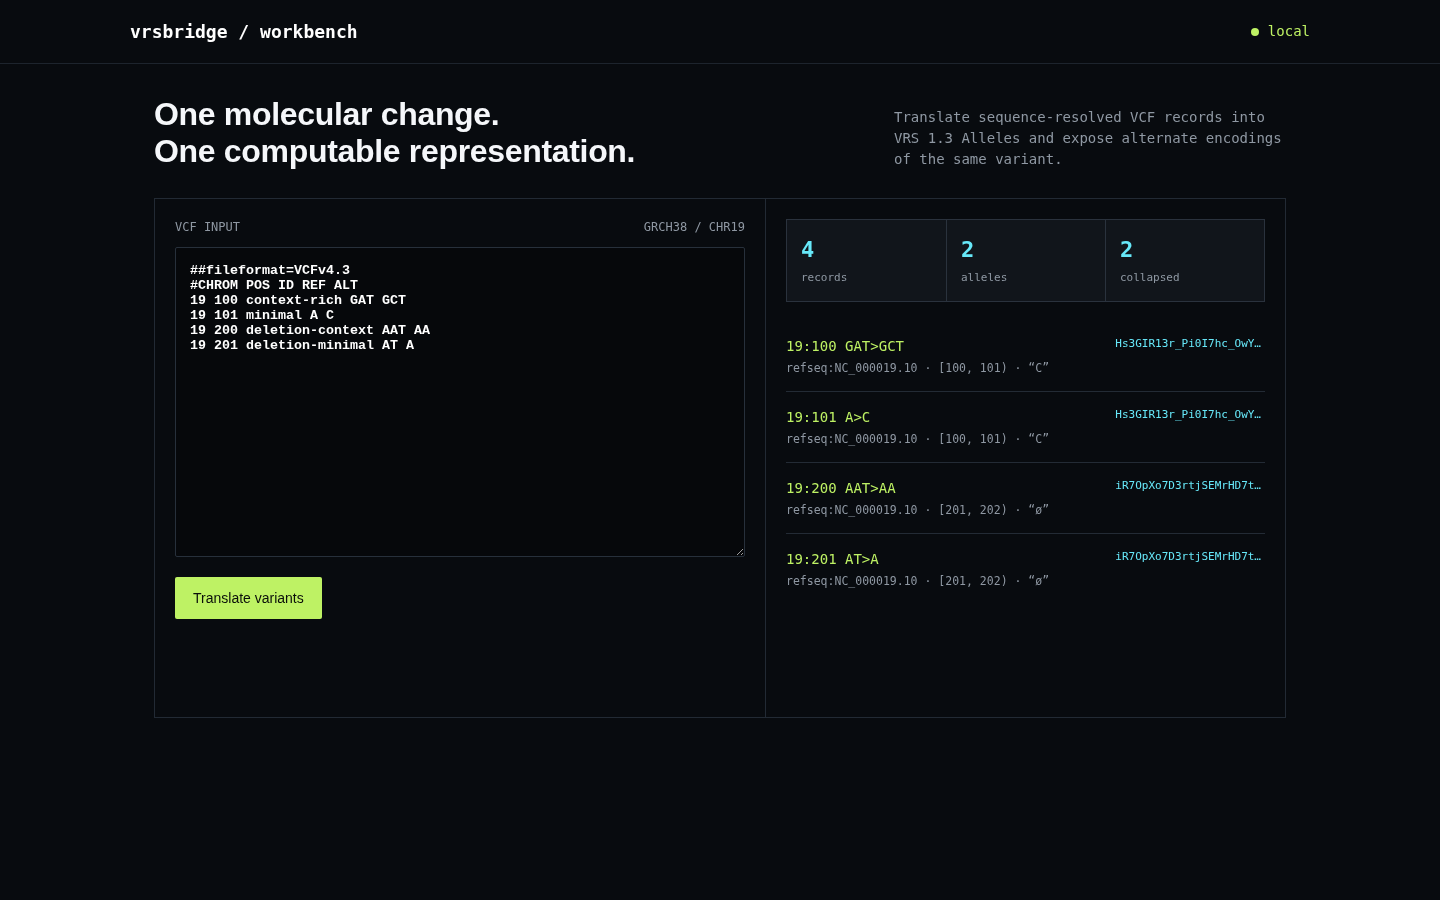 The height and width of the screenshot is (900, 1440). I want to click on status-dot-icon, so click(1254, 31).